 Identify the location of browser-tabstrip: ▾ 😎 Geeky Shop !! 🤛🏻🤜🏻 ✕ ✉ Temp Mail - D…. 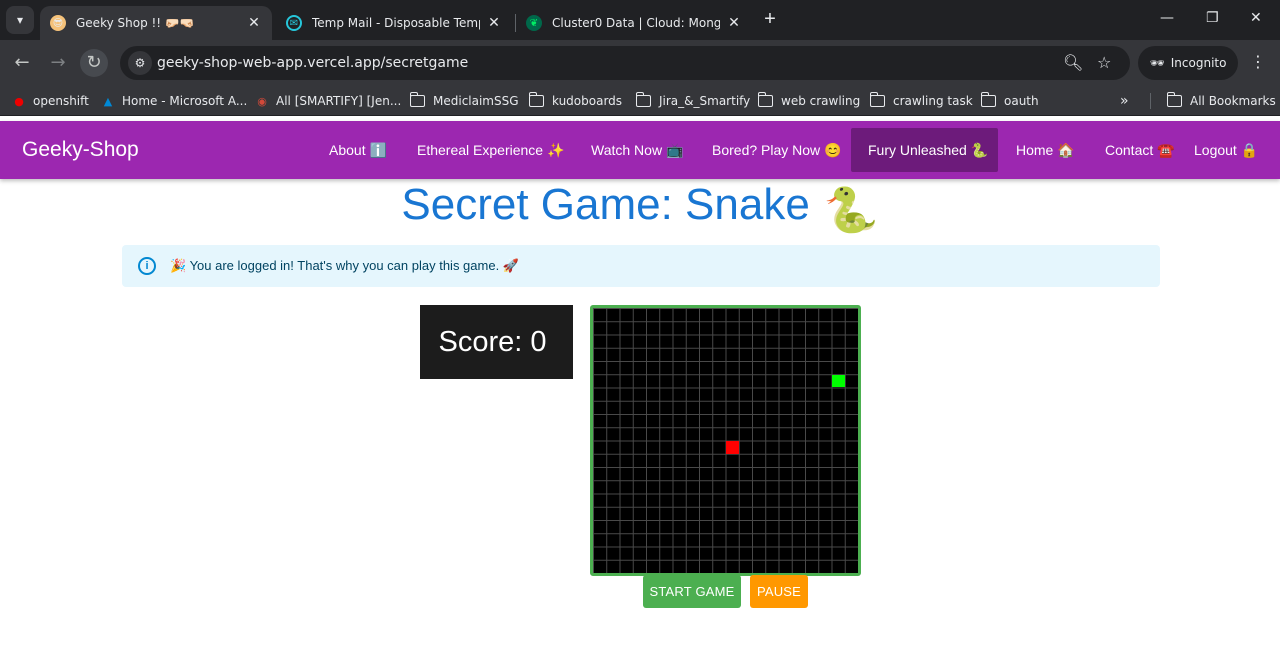
(640, 20).